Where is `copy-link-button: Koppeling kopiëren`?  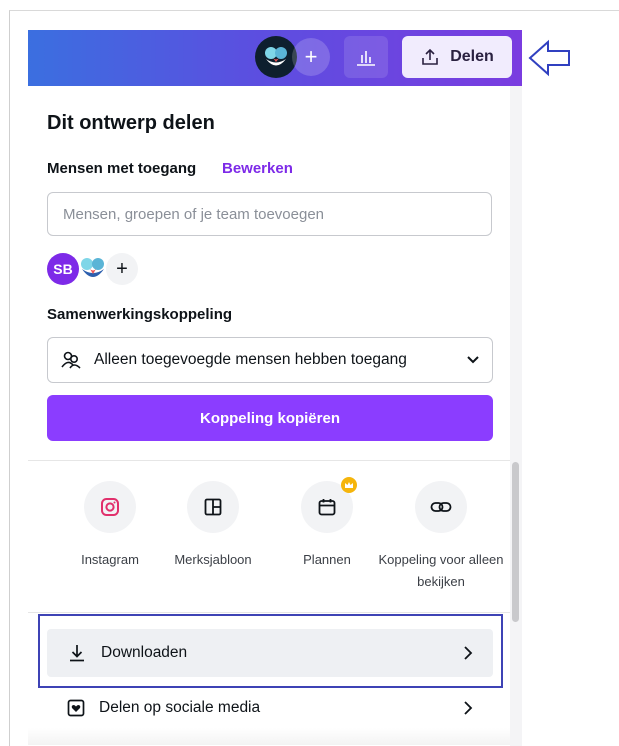
copy-link-button: Koppeling kopiëren is located at coordinates (270, 418).